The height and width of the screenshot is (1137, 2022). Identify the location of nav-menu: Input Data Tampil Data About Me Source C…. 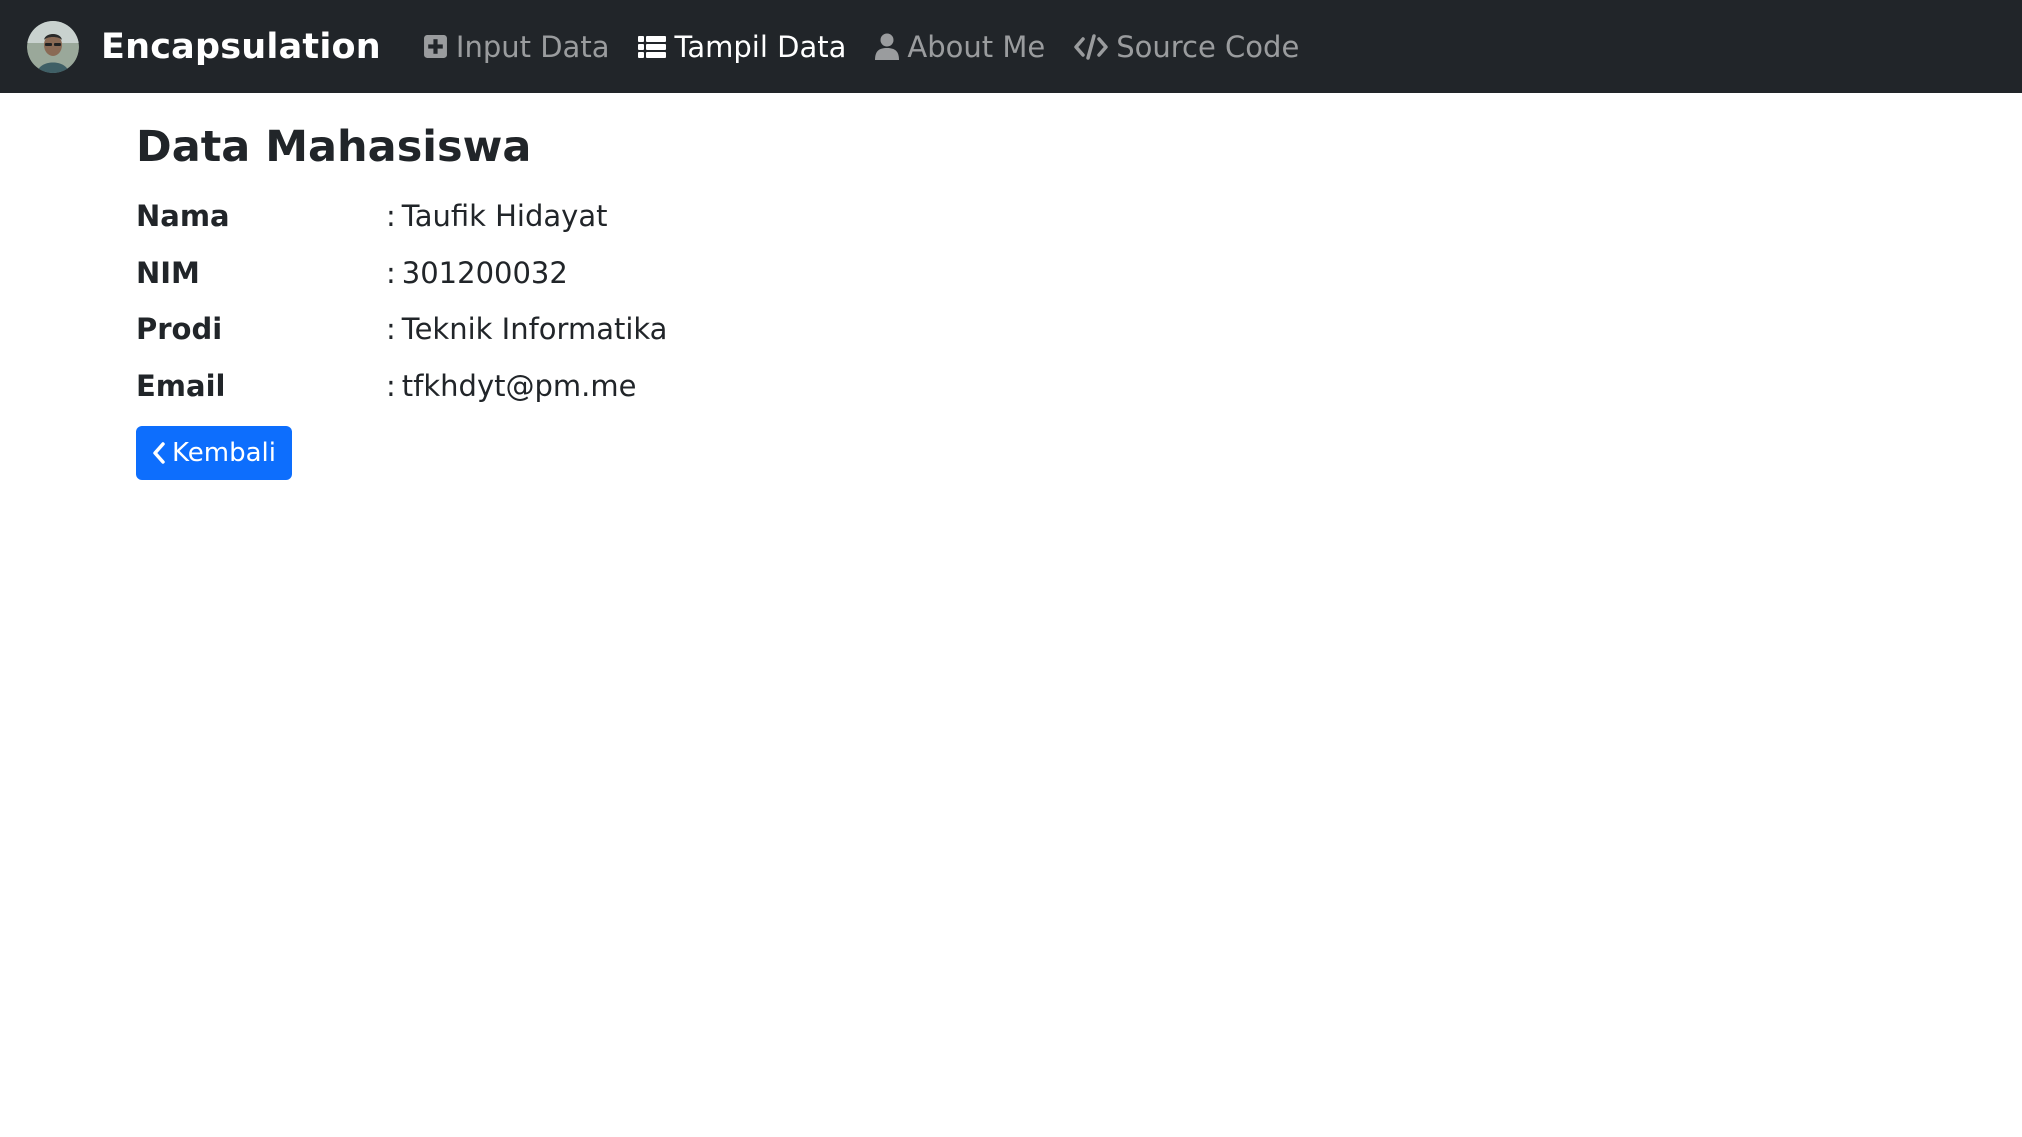
(875, 47).